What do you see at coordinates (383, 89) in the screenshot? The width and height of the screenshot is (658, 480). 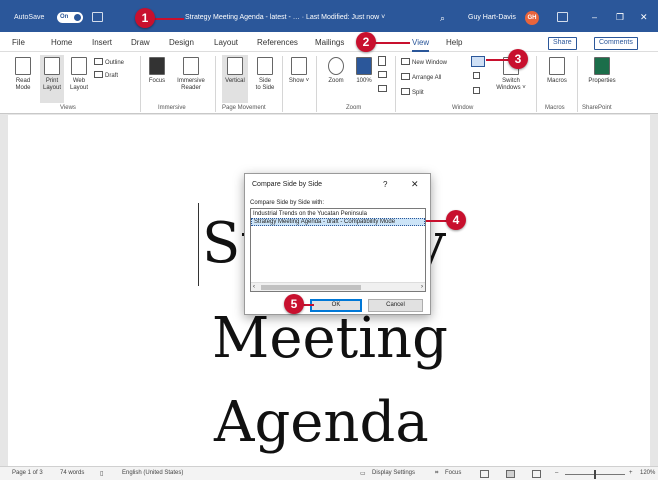 I see `page-width-button` at bounding box center [383, 89].